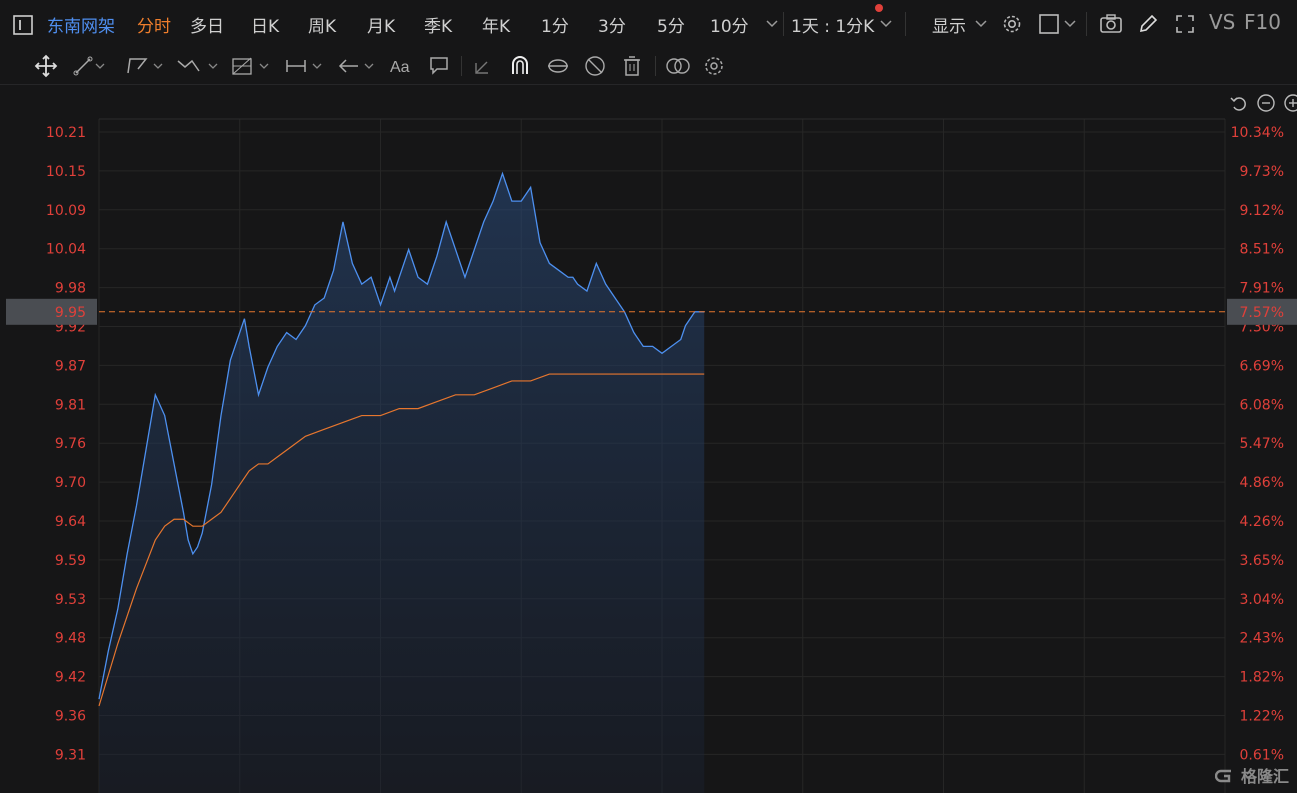  What do you see at coordinates (1262, 444) in the screenshot?
I see `y-tick-label-right: 5.47%` at bounding box center [1262, 444].